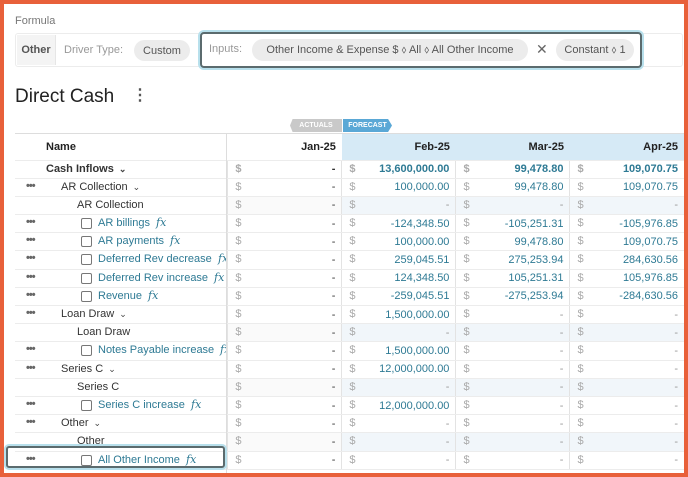 The image size is (688, 477). What do you see at coordinates (398, 297) in the screenshot?
I see `cell-feb: $ -259,045.51` at bounding box center [398, 297].